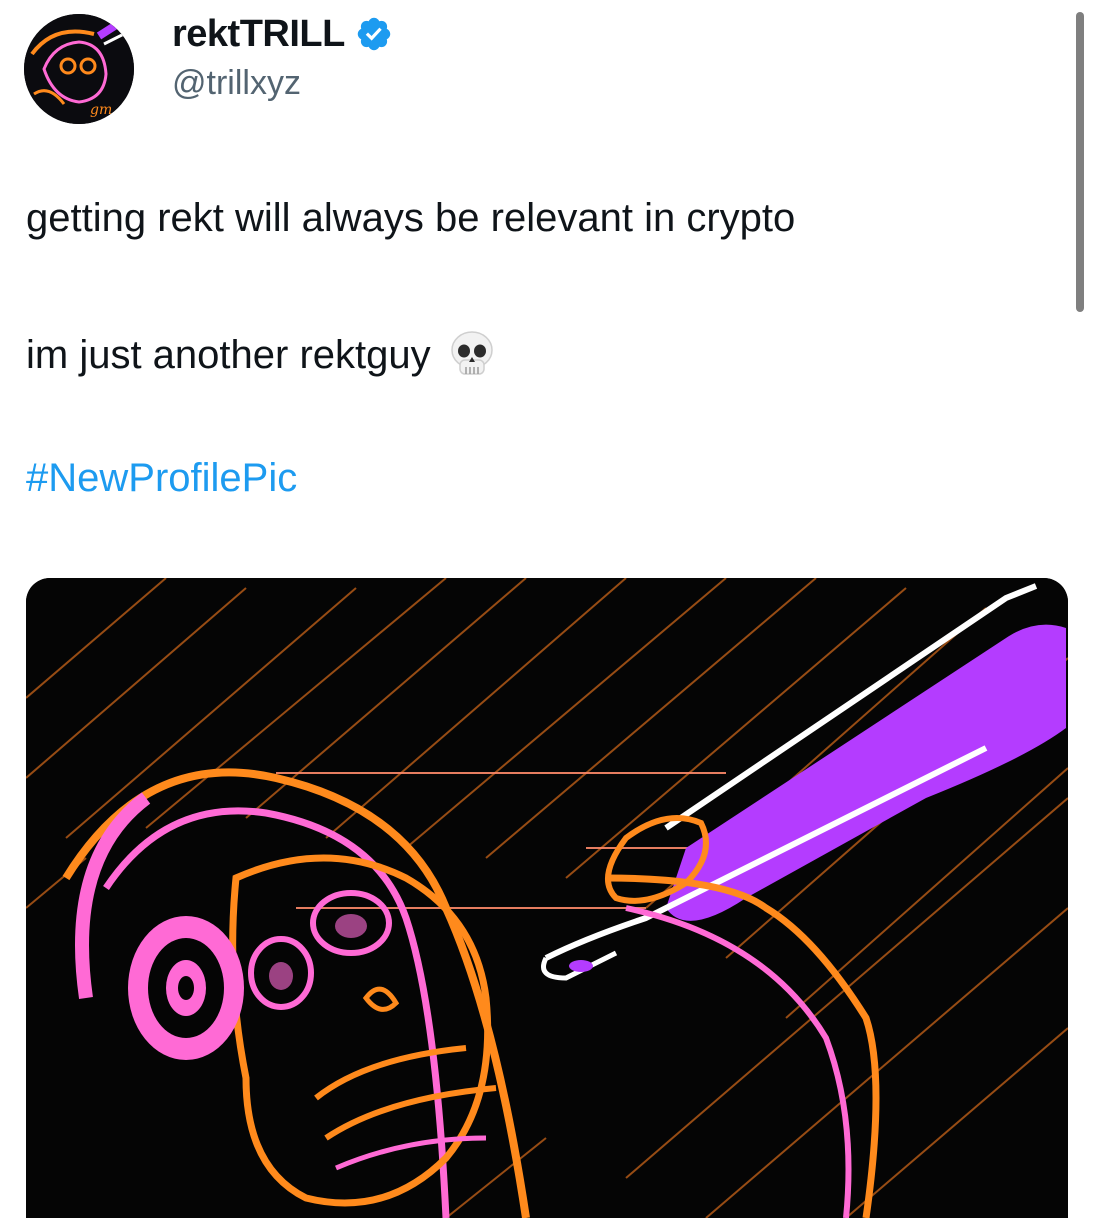 The width and height of the screenshot is (1093, 1218). What do you see at coordinates (258, 34) in the screenshot?
I see `display-name: rektTRILL` at bounding box center [258, 34].